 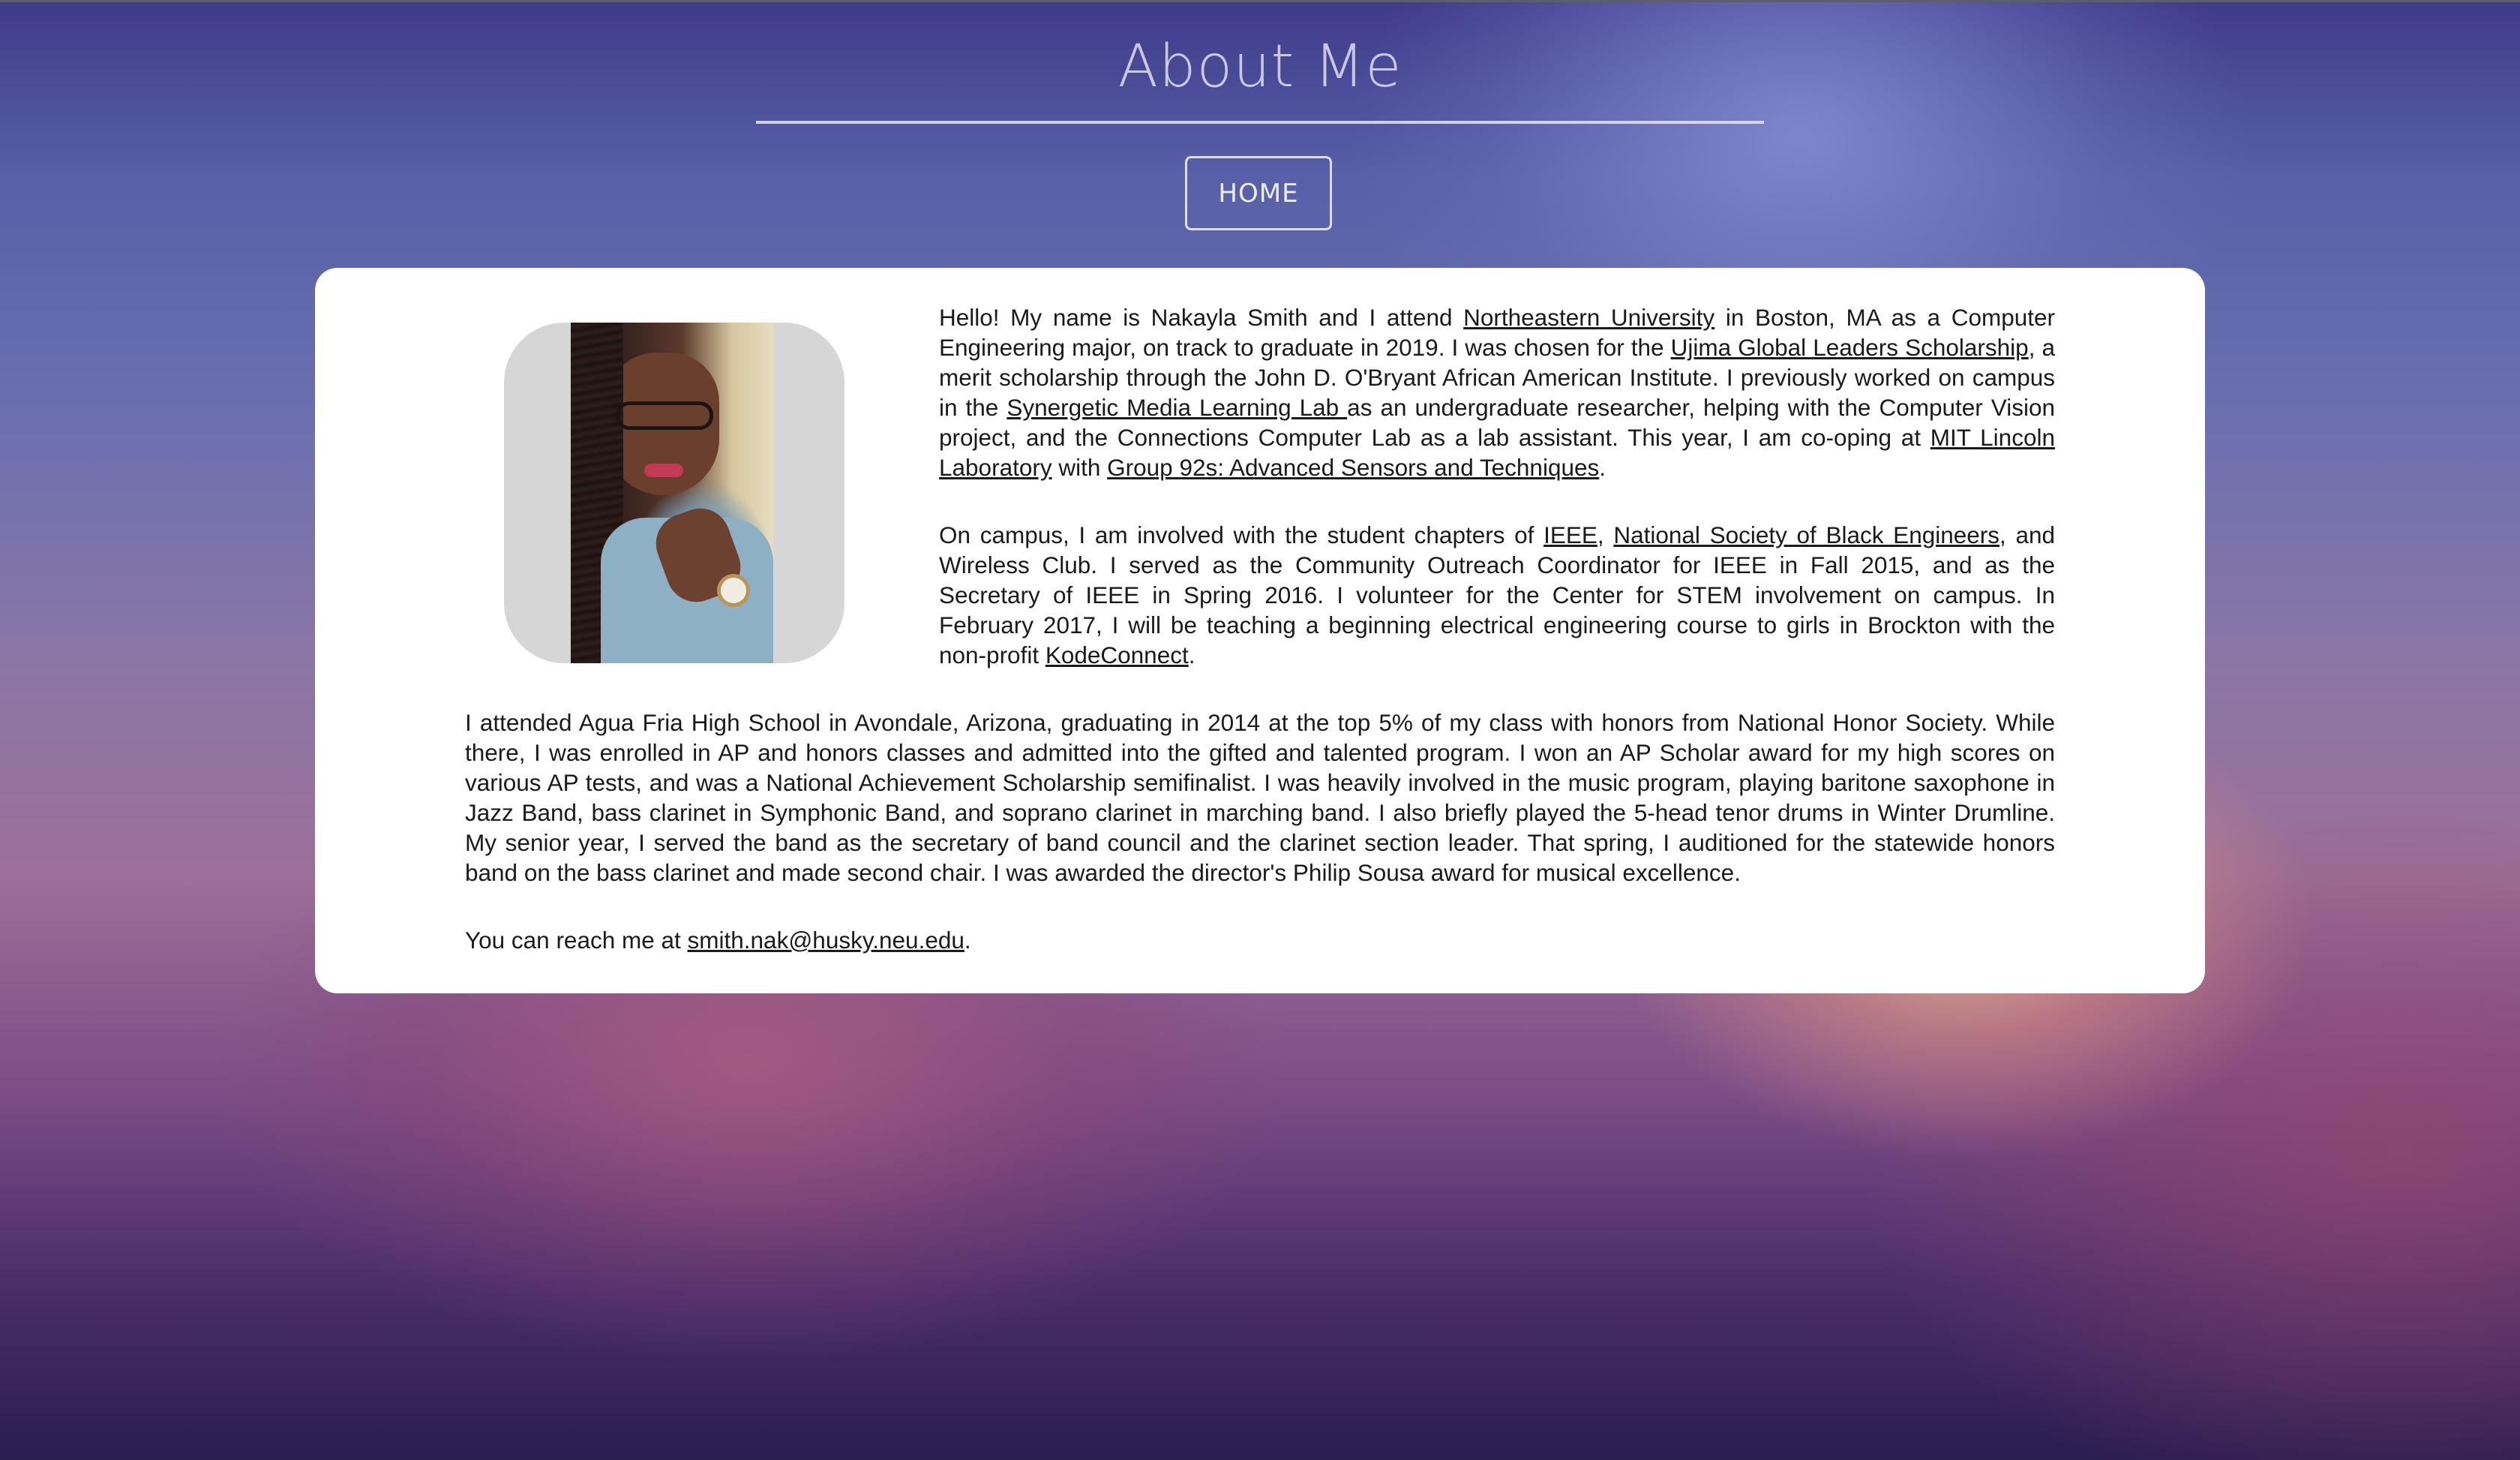 What do you see at coordinates (1850, 347) in the screenshot?
I see `link-ujima-scholarship: Ujima Global Leaders Scholarship` at bounding box center [1850, 347].